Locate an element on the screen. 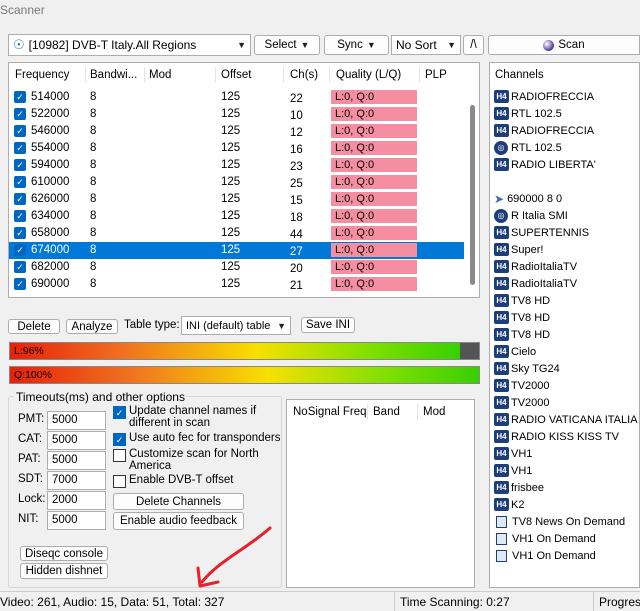 This screenshot has height=611, width=640. header-plp: PLP is located at coordinates (436, 75).